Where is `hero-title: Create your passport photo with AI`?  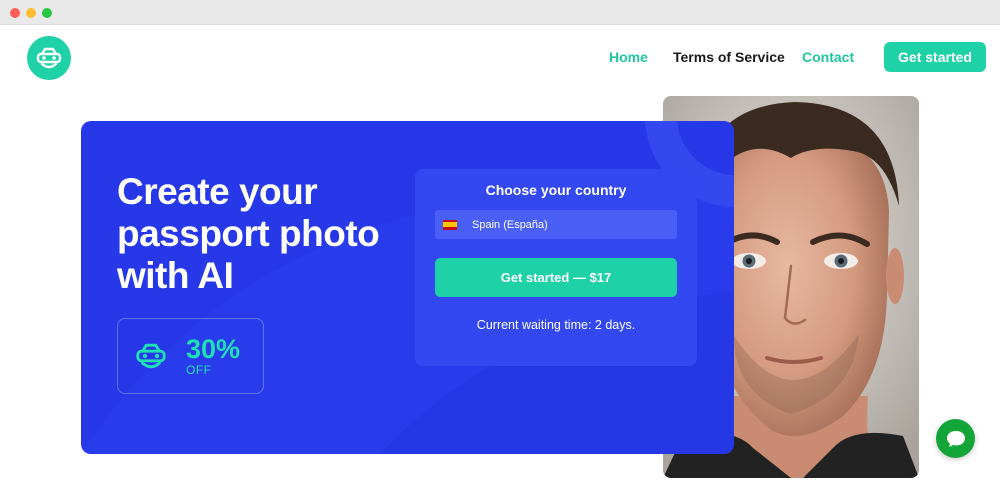 hero-title: Create your passport photo with AI is located at coordinates (267, 234).